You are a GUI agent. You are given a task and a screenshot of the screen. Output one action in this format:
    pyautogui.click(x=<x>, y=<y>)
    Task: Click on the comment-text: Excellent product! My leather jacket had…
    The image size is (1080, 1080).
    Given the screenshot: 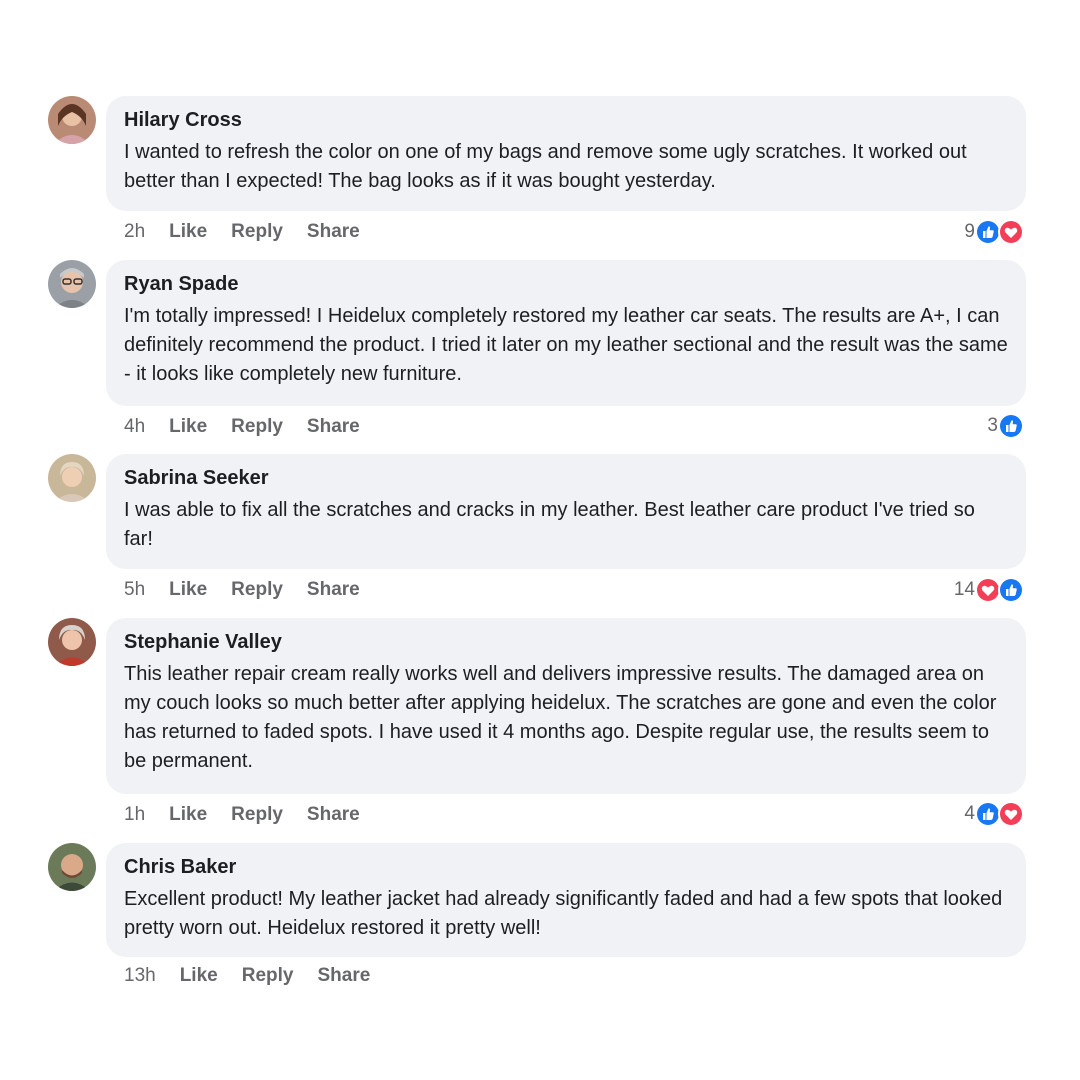 What is the action you would take?
    pyautogui.click(x=563, y=913)
    